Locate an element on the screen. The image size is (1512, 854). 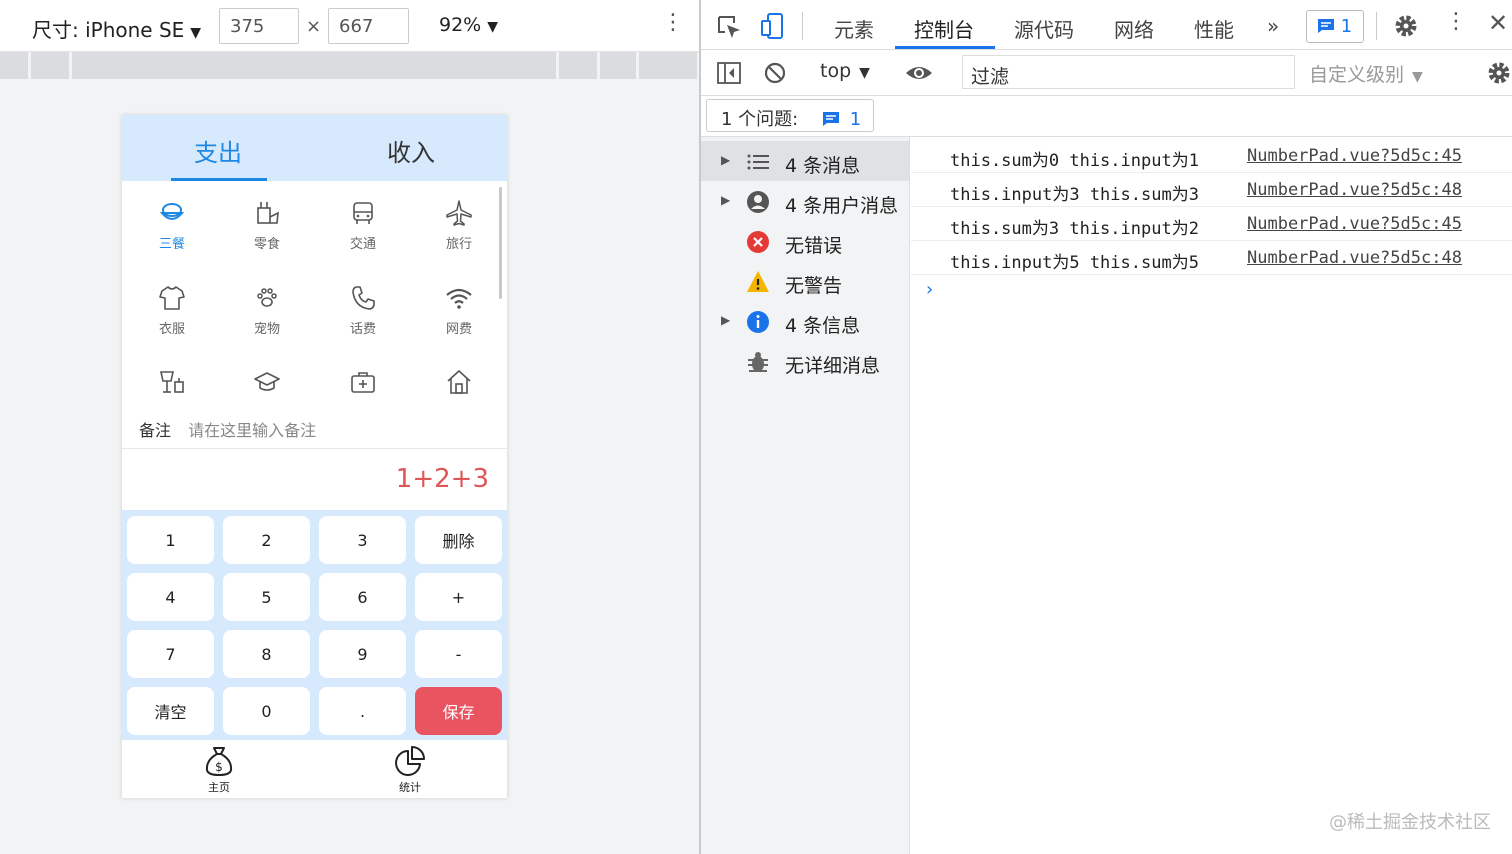
save-button: 保存 is located at coordinates (458, 711).